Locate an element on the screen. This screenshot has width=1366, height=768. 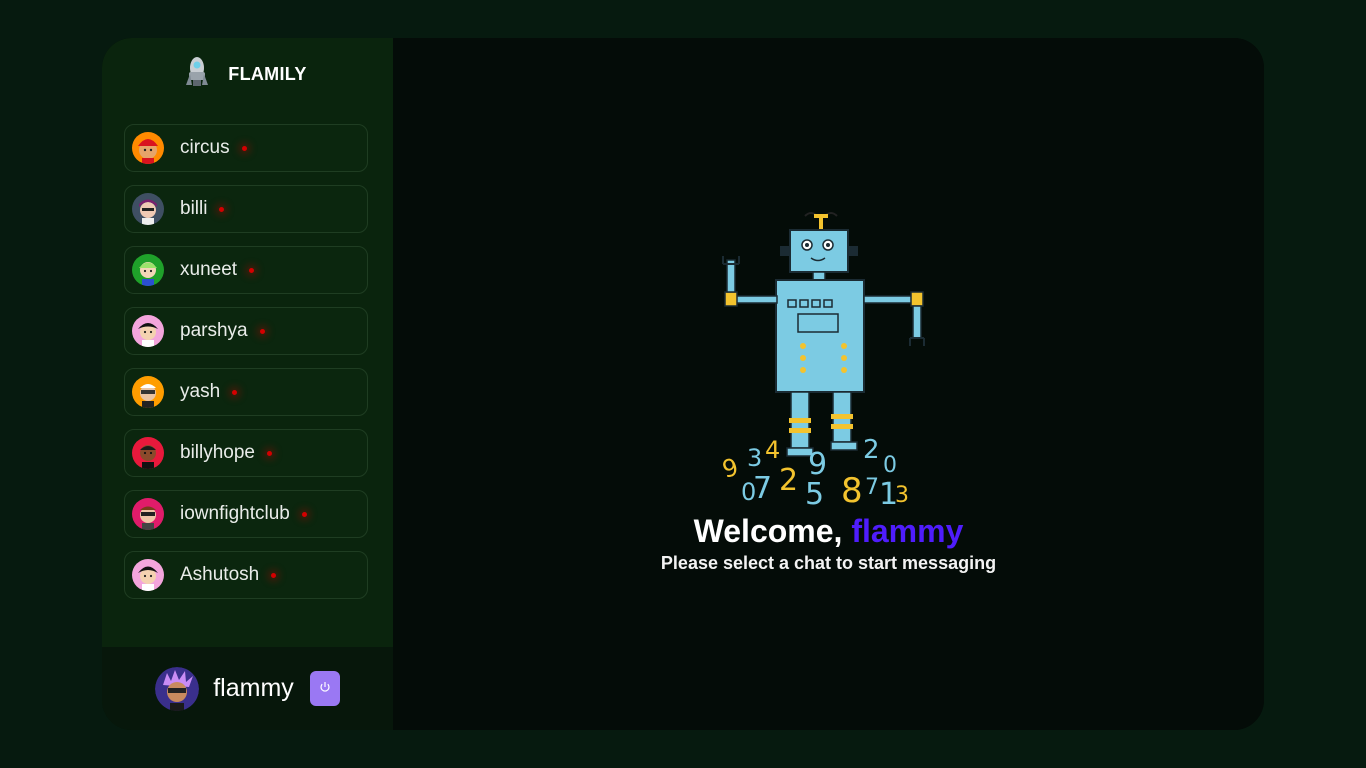
svg-text: 5 is located at coordinates (814, 492).